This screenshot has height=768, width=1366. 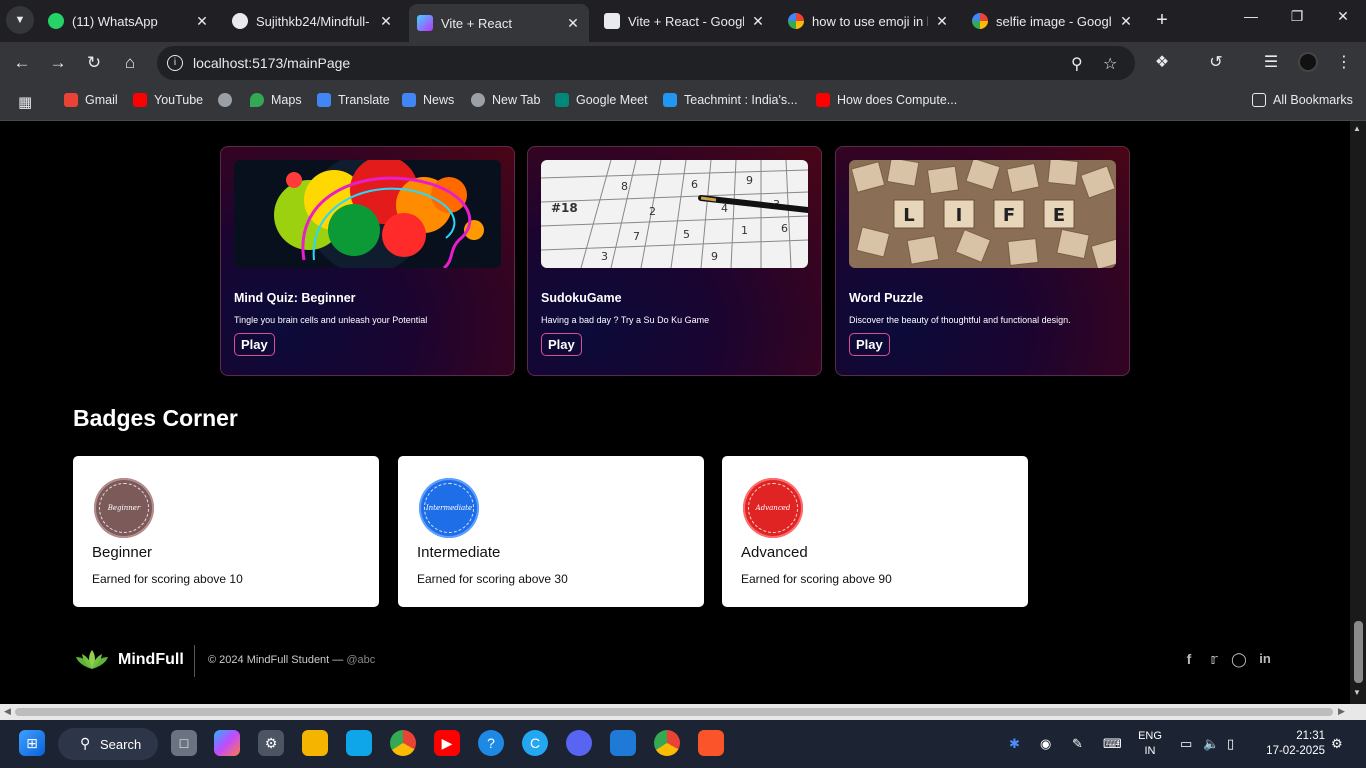 What do you see at coordinates (168, 100) in the screenshot?
I see `bookmark-youtube: YouTube` at bounding box center [168, 100].